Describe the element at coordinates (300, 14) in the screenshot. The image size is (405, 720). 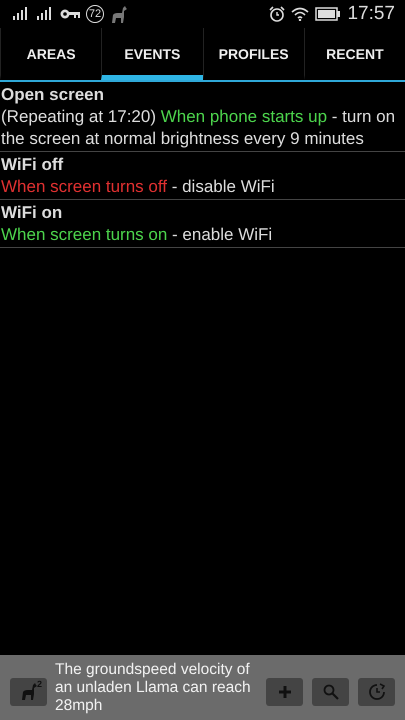
I see `wifi-icon` at that location.